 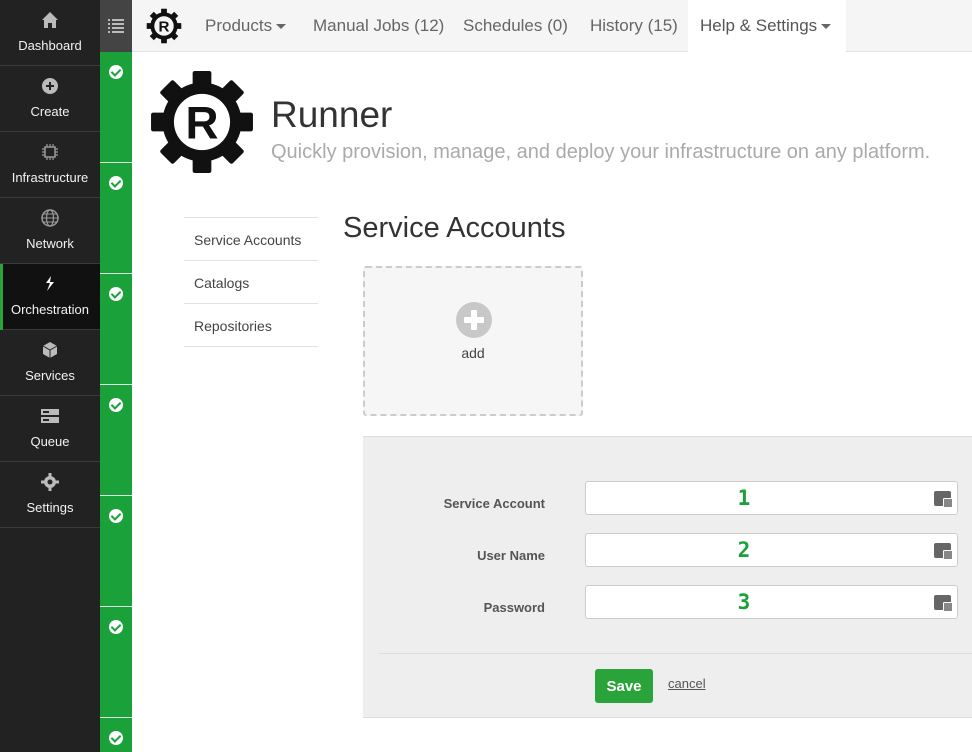 What do you see at coordinates (624, 686) in the screenshot?
I see `save-button: Save` at bounding box center [624, 686].